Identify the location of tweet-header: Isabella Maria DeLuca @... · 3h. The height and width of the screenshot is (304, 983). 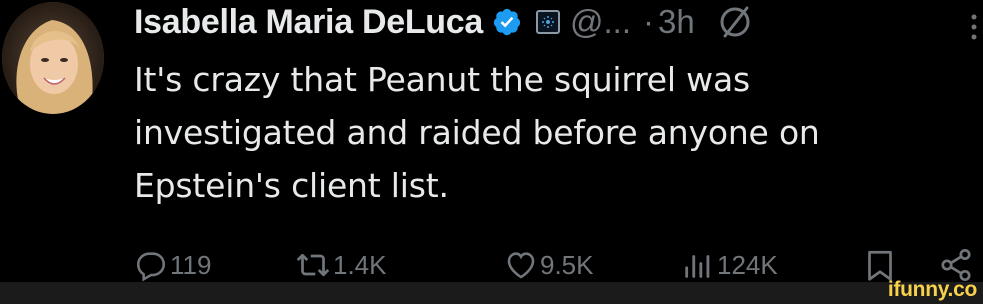
(443, 22).